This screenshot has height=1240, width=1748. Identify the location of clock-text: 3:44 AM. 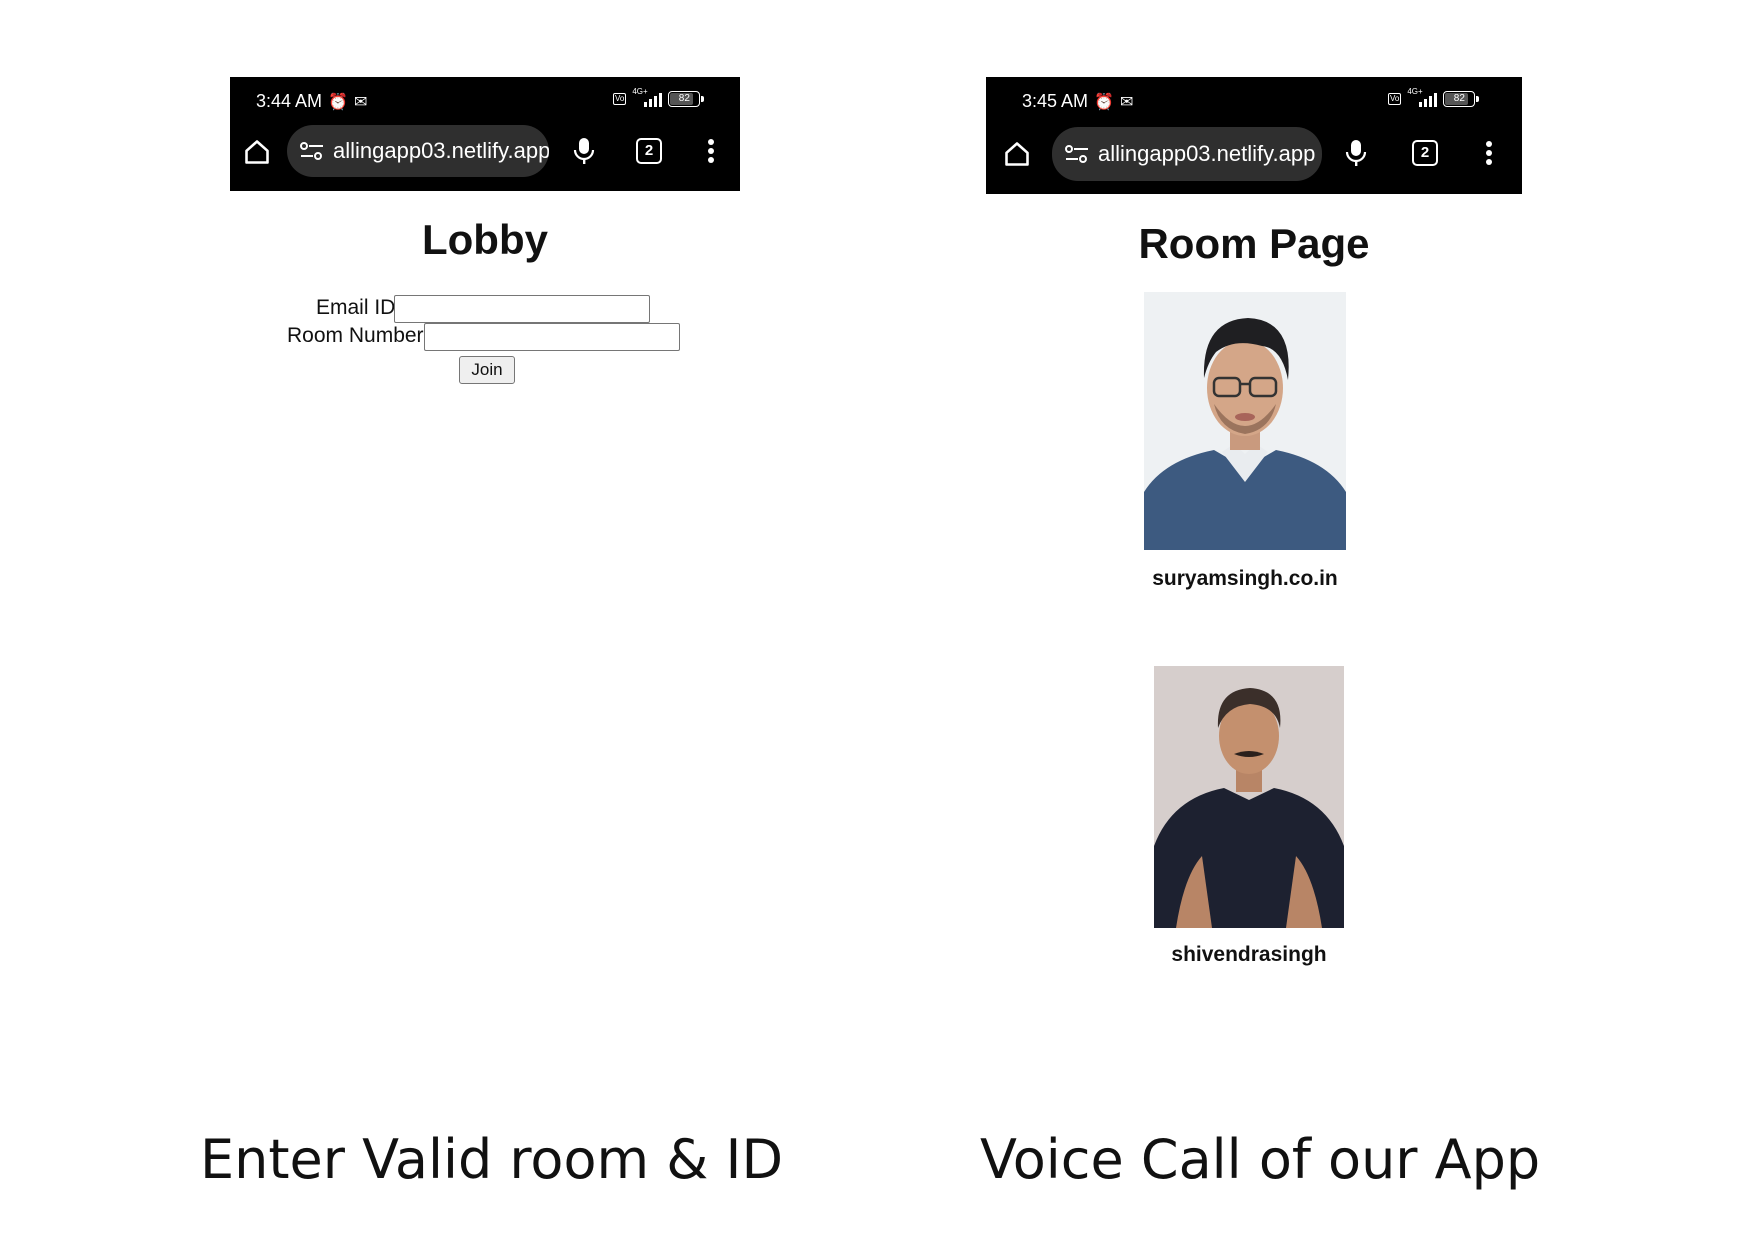
(289, 101).